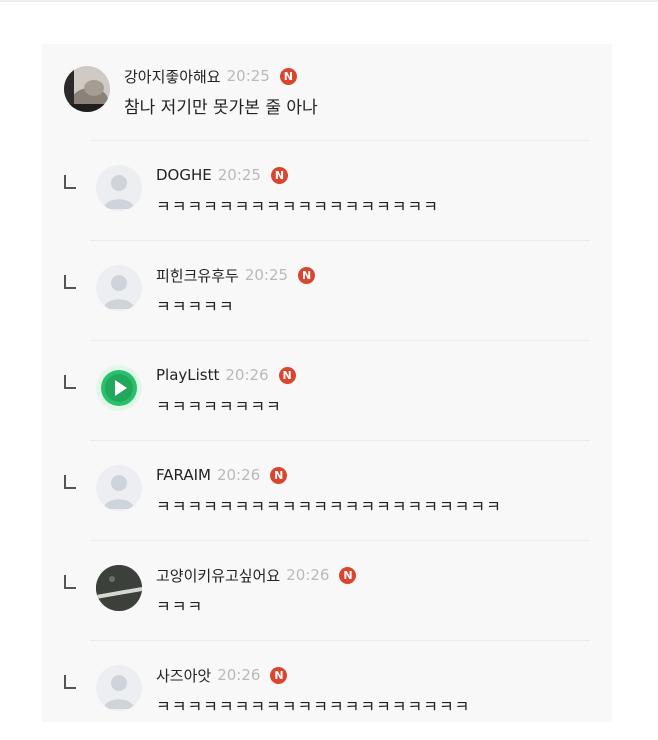  I want to click on comment-meta: 고양이키유고싶어요 20:26 N, so click(256, 575).